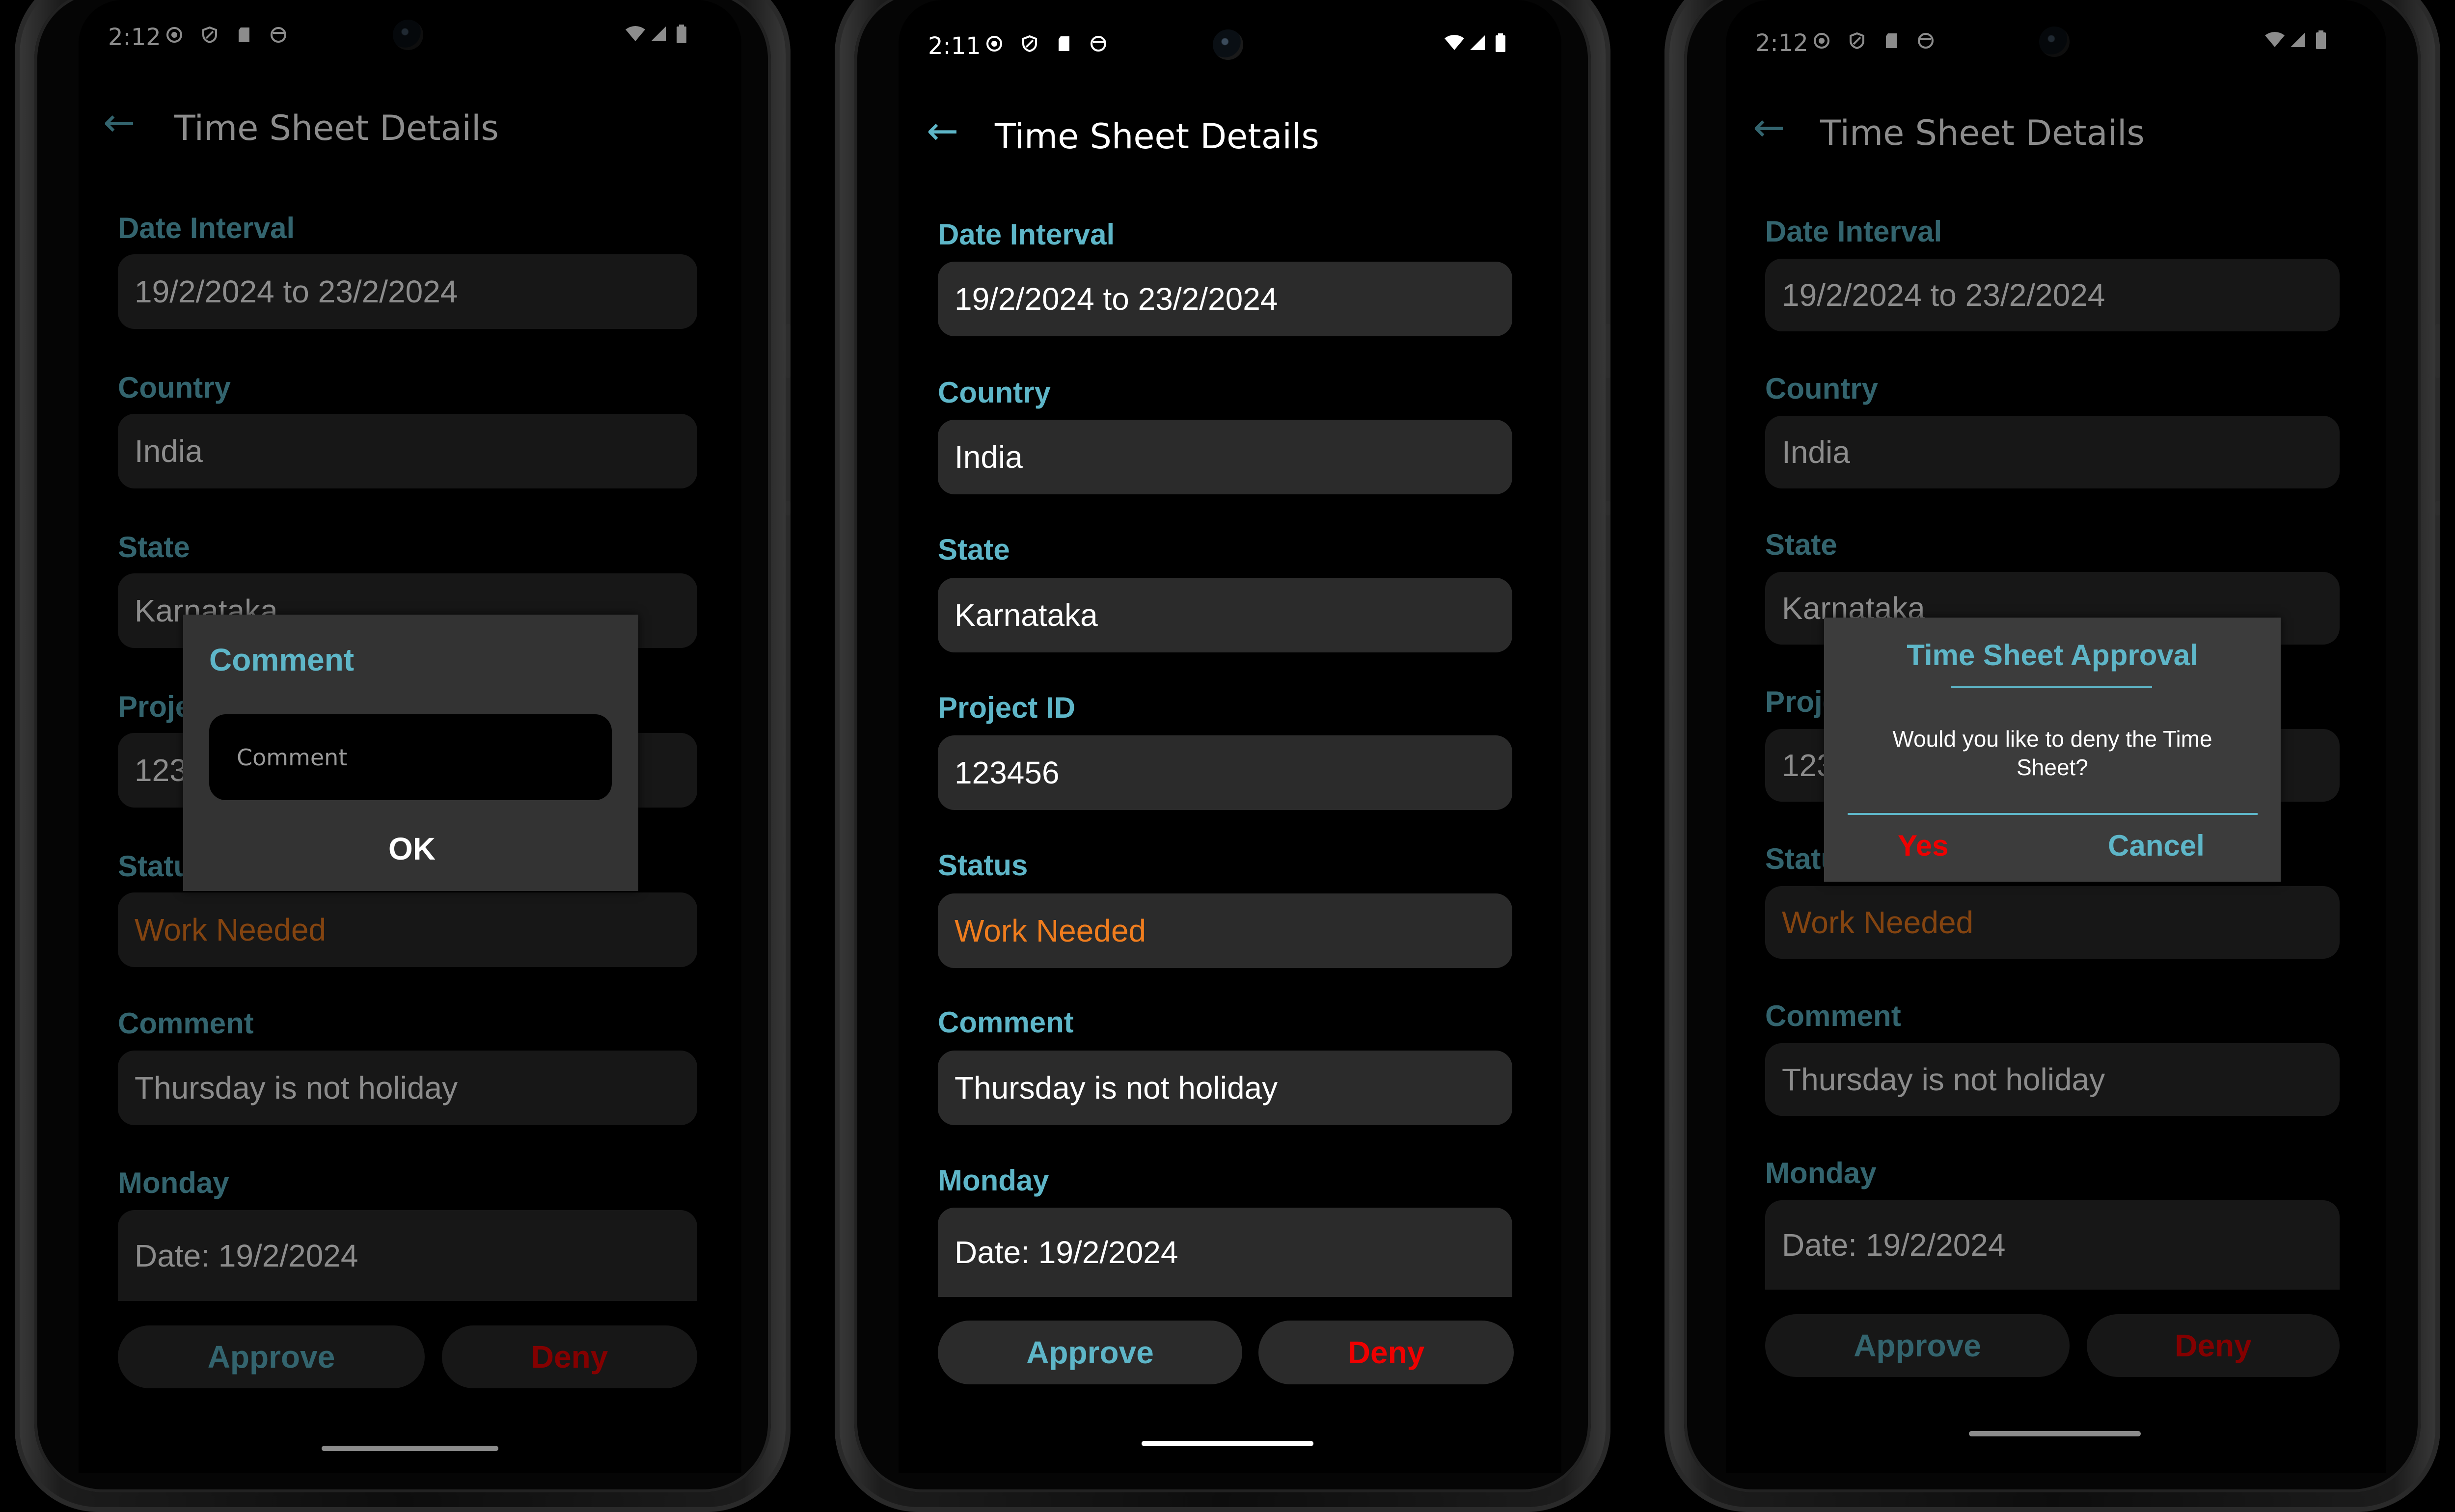  I want to click on approve-button: Approve, so click(1090, 1352).